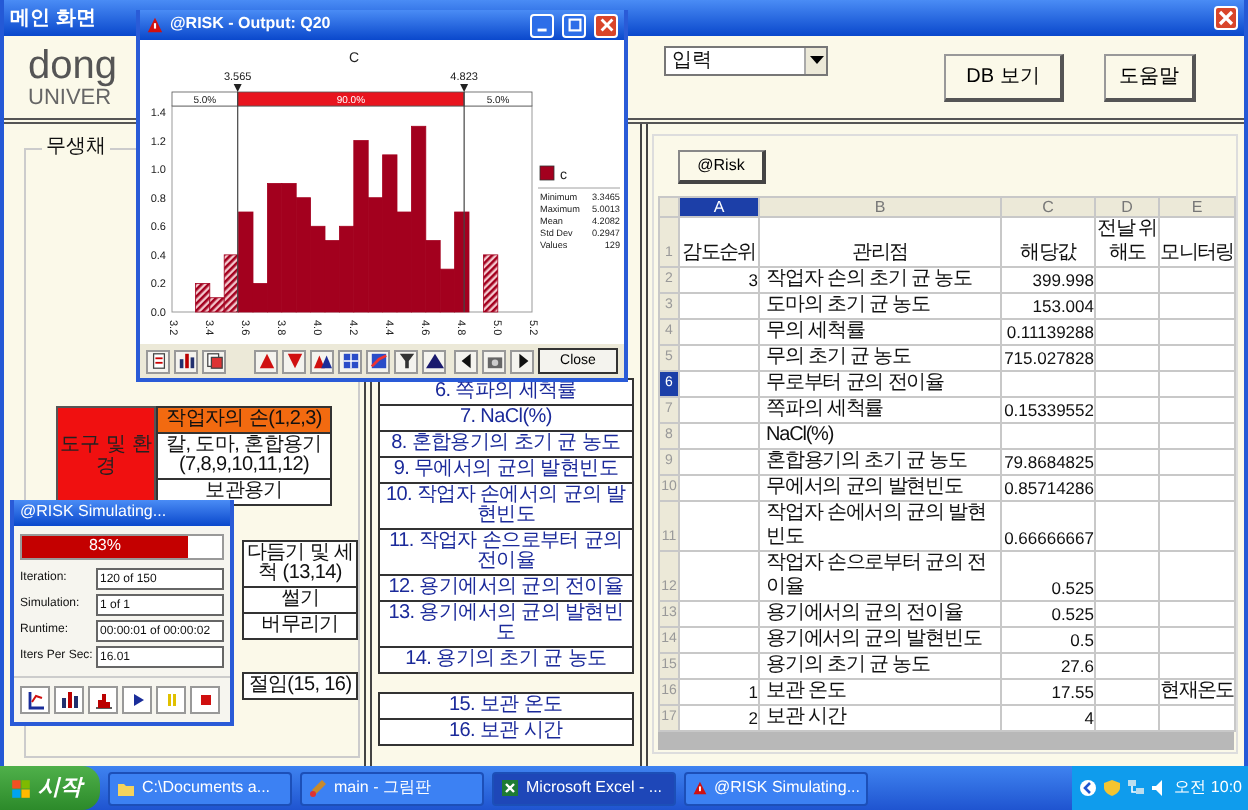 This screenshot has height=810, width=1248. I want to click on sheet-cell: 0.11139288, so click(1048, 332).